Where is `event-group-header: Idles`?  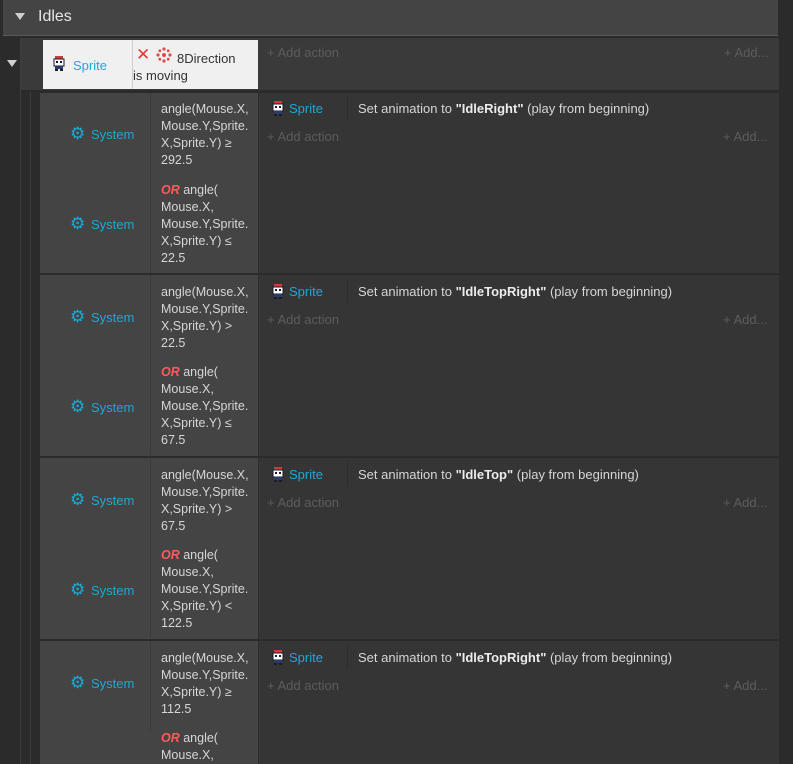
event-group-header: Idles is located at coordinates (390, 18).